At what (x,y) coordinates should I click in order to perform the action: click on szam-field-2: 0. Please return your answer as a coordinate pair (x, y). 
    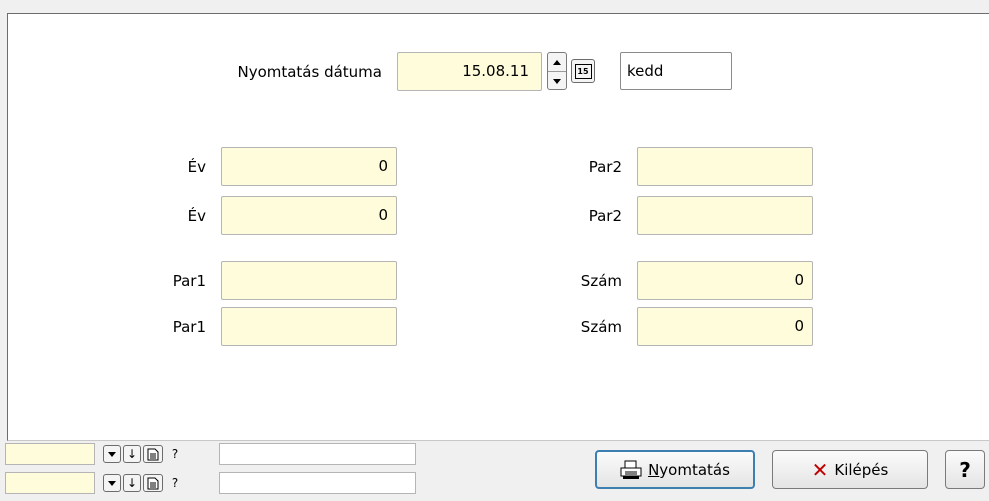
    Looking at the image, I should click on (725, 326).